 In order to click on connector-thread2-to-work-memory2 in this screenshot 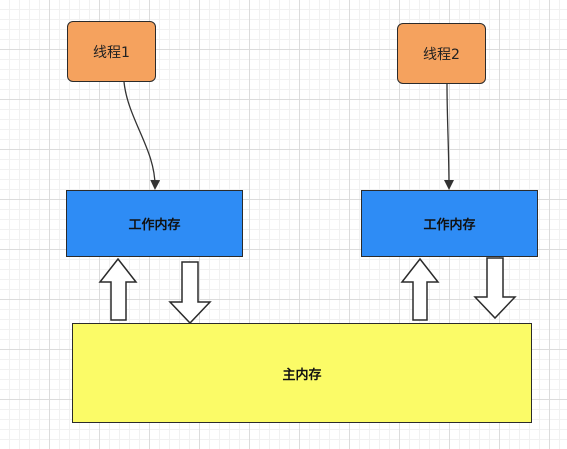, I will do `click(448, 136)`.